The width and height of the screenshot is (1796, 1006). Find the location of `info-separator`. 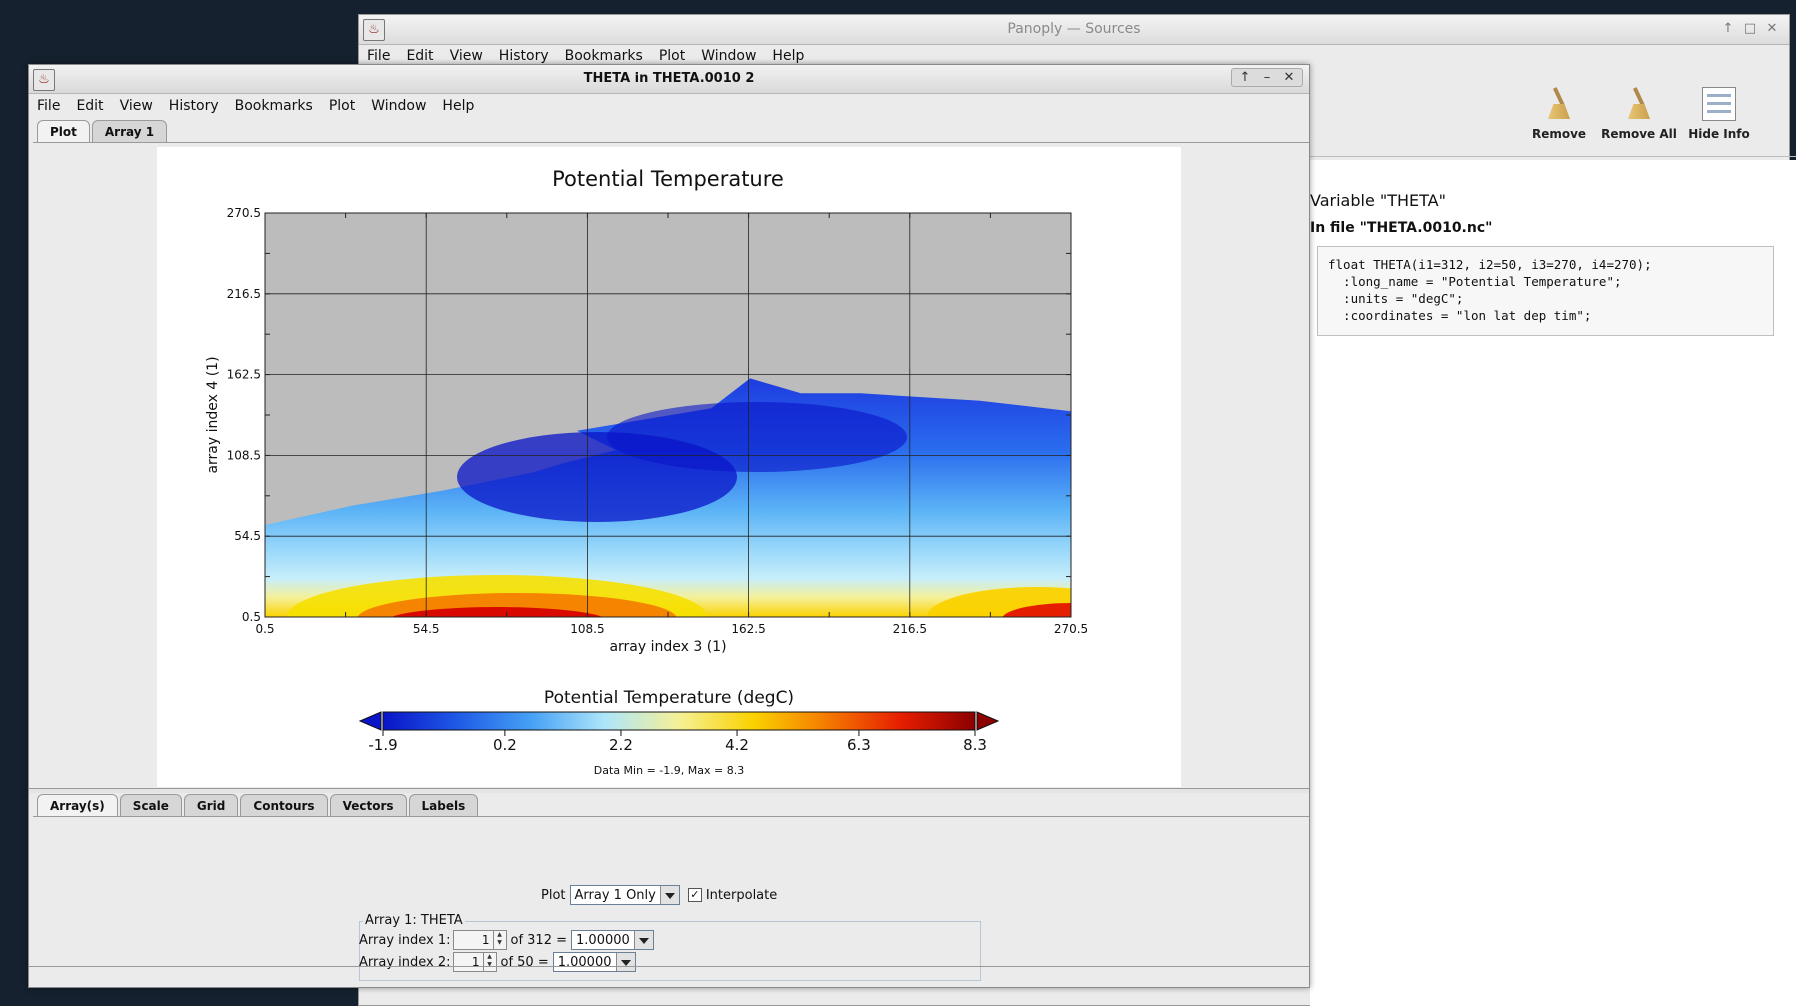

info-separator is located at coordinates (1553, 157).